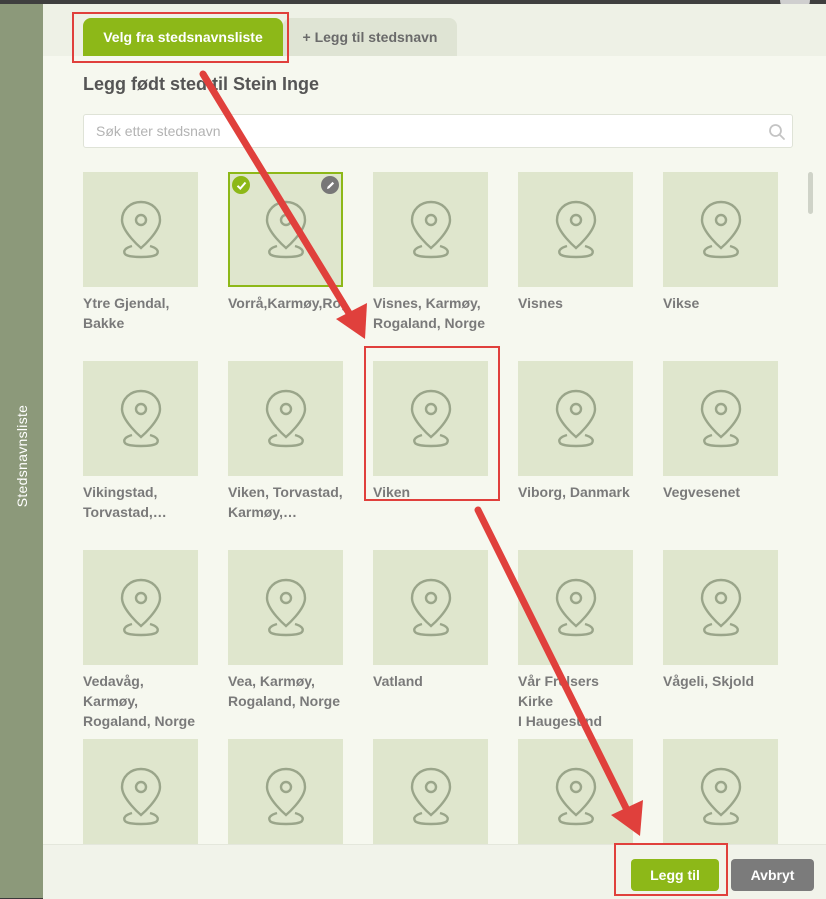  I want to click on scrollbar-thumb, so click(810, 193).